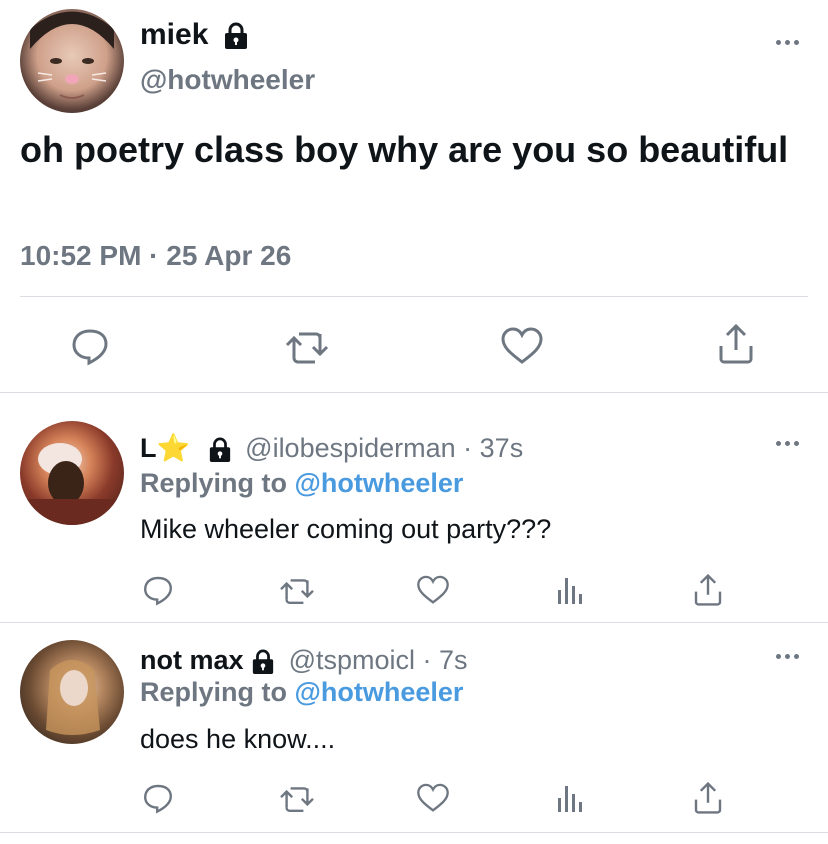 The image size is (828, 844). I want to click on handle-time: @ilobespiderman · 37s, so click(384, 448).